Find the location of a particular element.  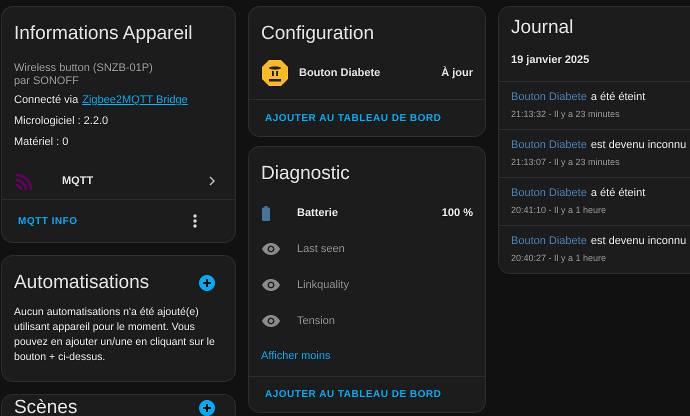

entity-name: Linkquality is located at coordinates (323, 285).